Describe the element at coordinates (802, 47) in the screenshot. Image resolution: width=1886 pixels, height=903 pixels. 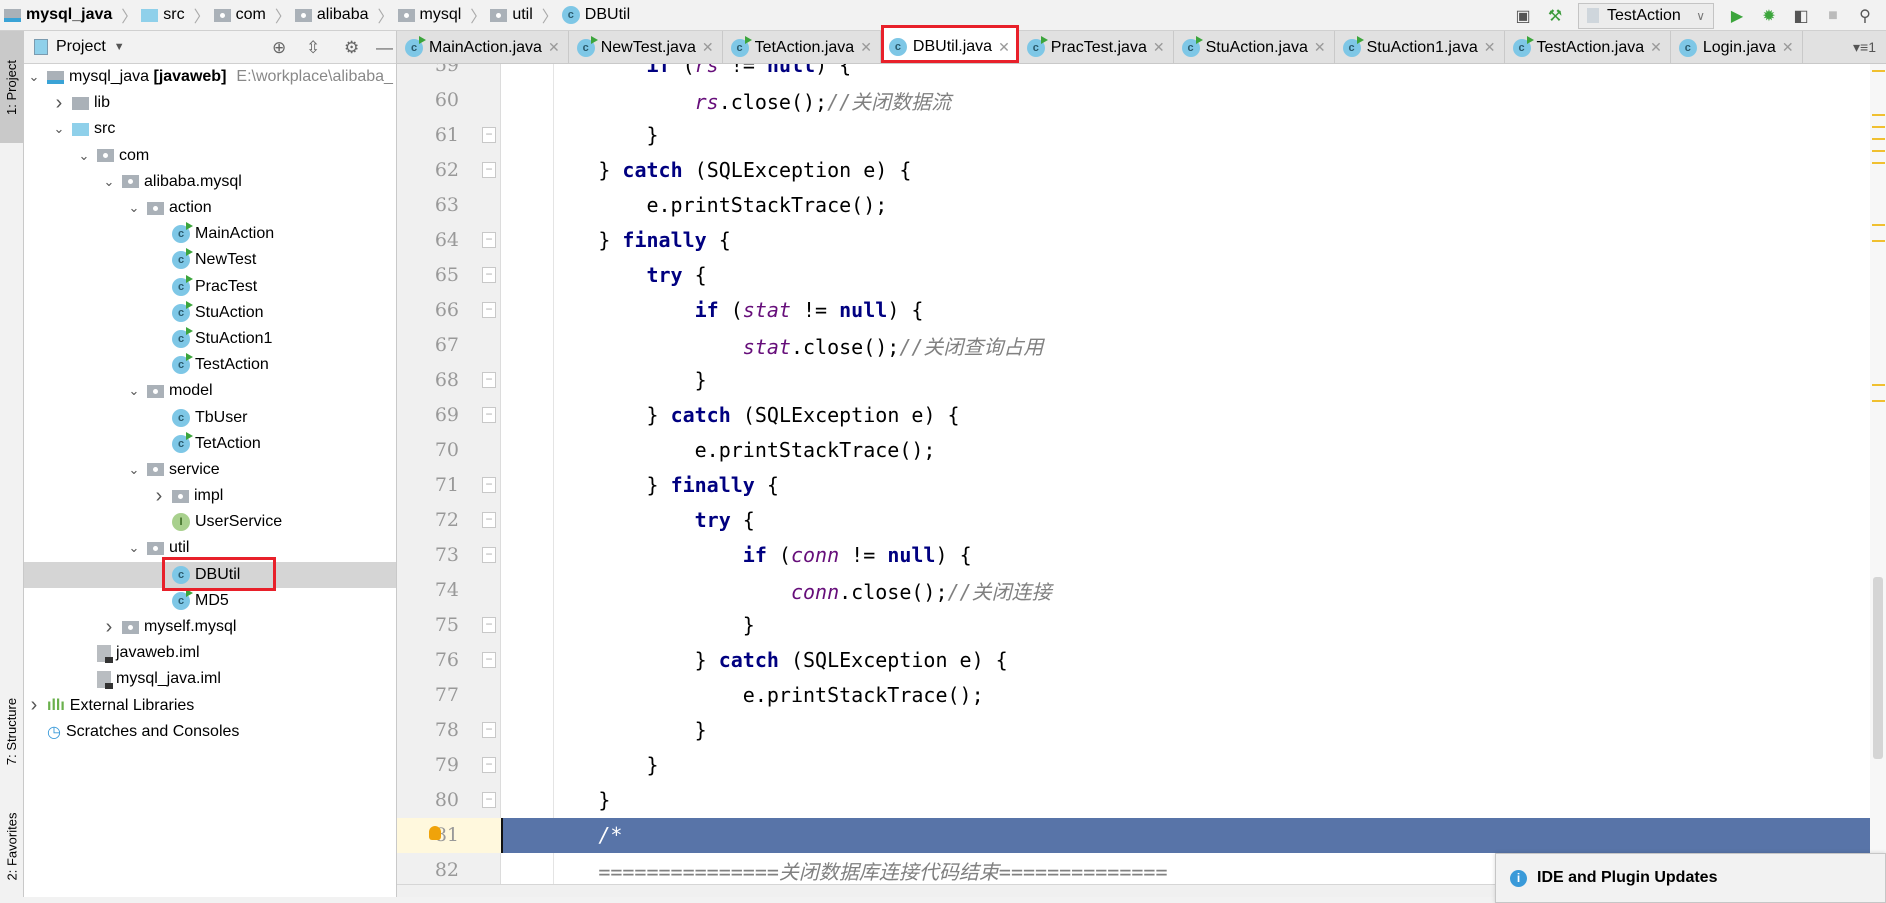
I see `tab-tetaction-java: c TetAction.java ✕` at that location.